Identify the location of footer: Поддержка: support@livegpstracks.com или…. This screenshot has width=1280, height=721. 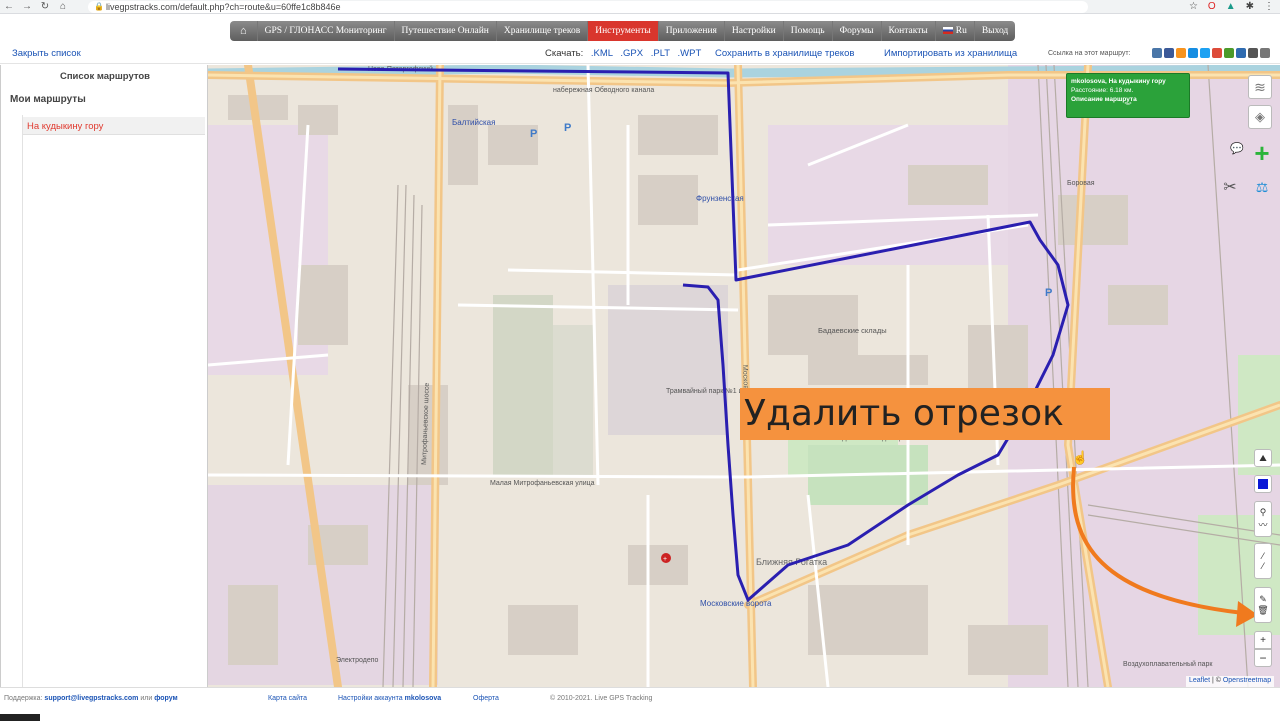
(640, 704).